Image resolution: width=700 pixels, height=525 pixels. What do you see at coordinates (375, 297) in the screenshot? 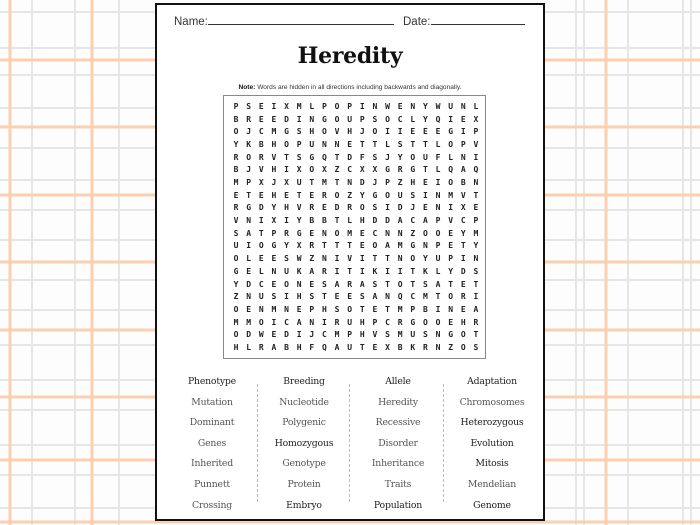
I see `grid-letter: A` at bounding box center [375, 297].